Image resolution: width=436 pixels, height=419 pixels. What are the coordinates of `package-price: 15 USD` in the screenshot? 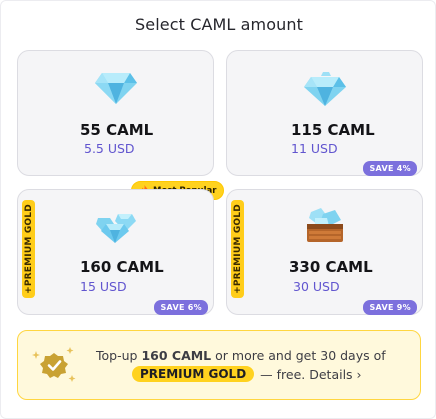 It's located at (103, 286).